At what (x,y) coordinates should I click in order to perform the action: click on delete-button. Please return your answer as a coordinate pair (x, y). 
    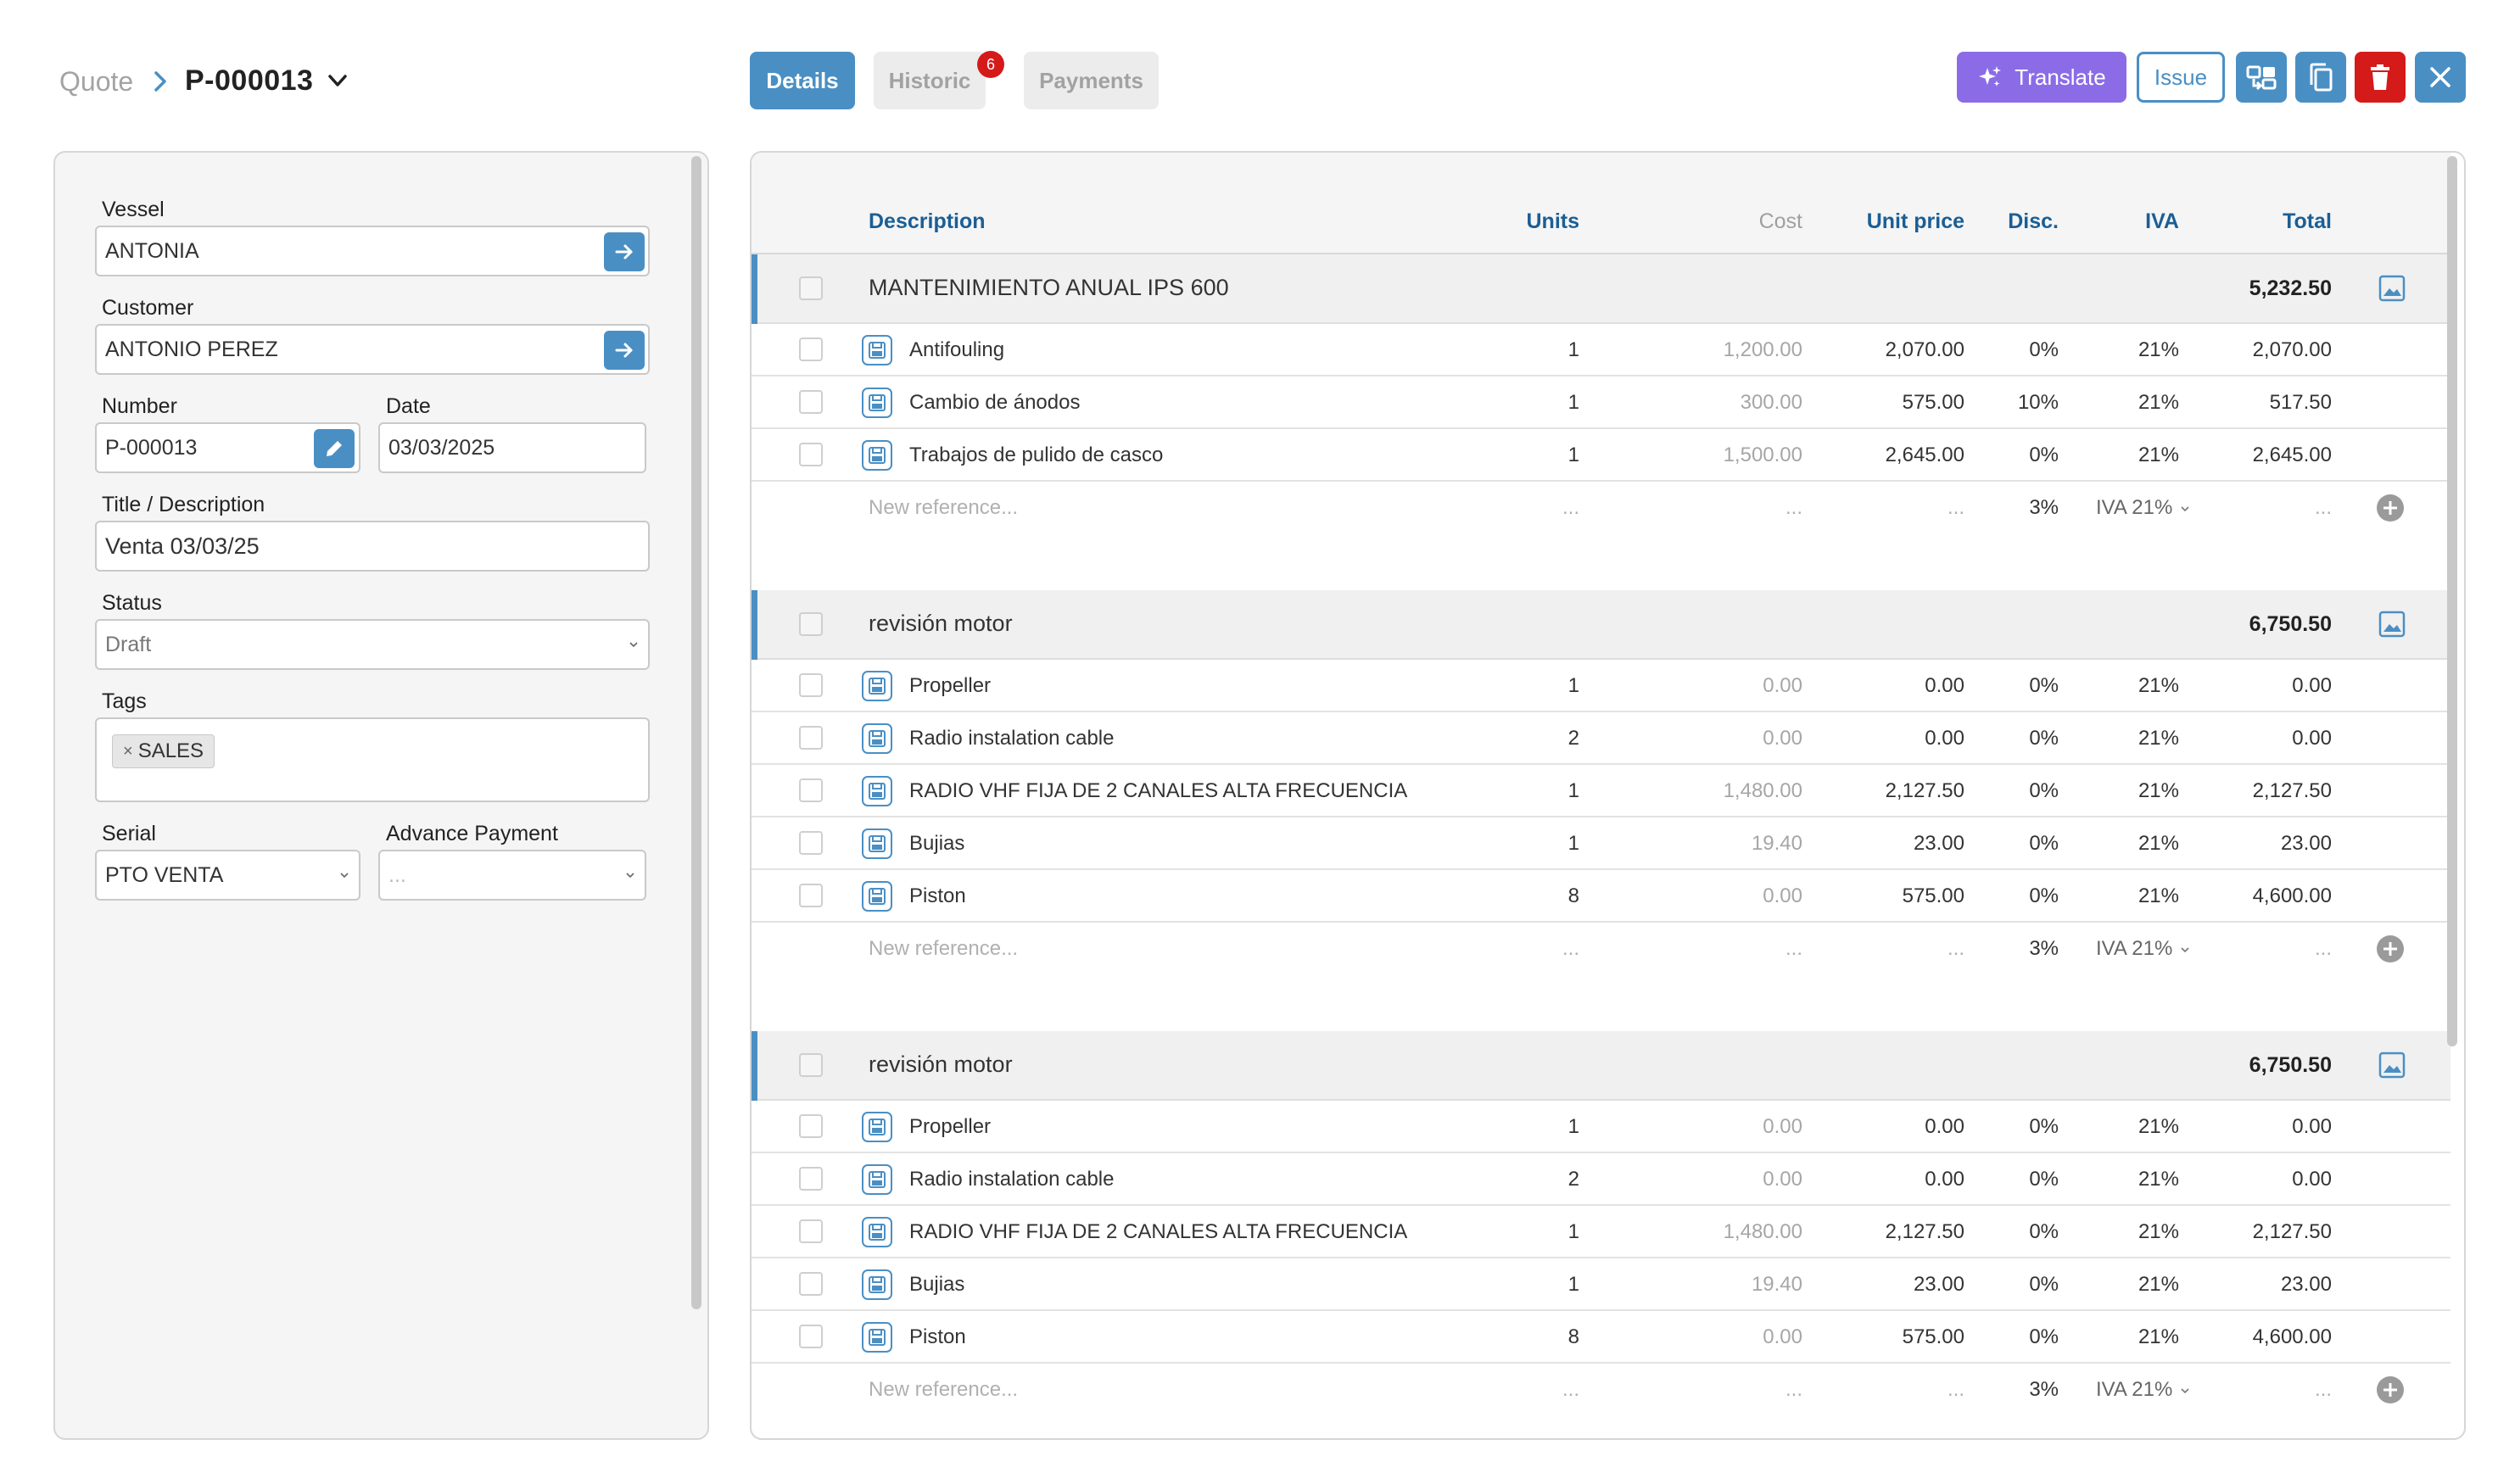
    Looking at the image, I should click on (2380, 77).